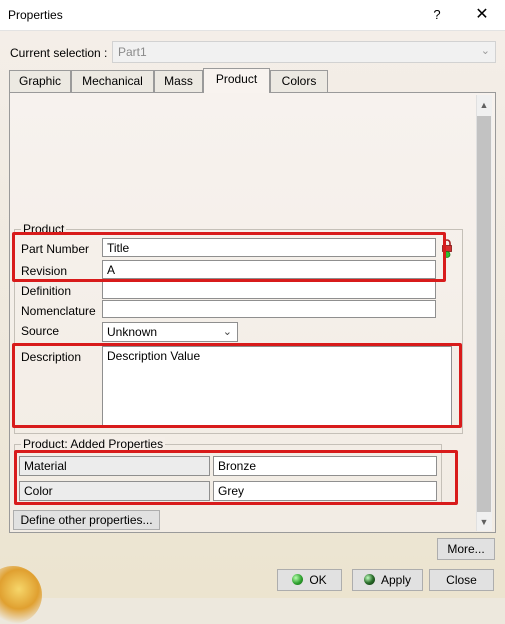 Image resolution: width=505 pixels, height=624 pixels. What do you see at coordinates (396, 580) in the screenshot?
I see `apply-label: Apply` at bounding box center [396, 580].